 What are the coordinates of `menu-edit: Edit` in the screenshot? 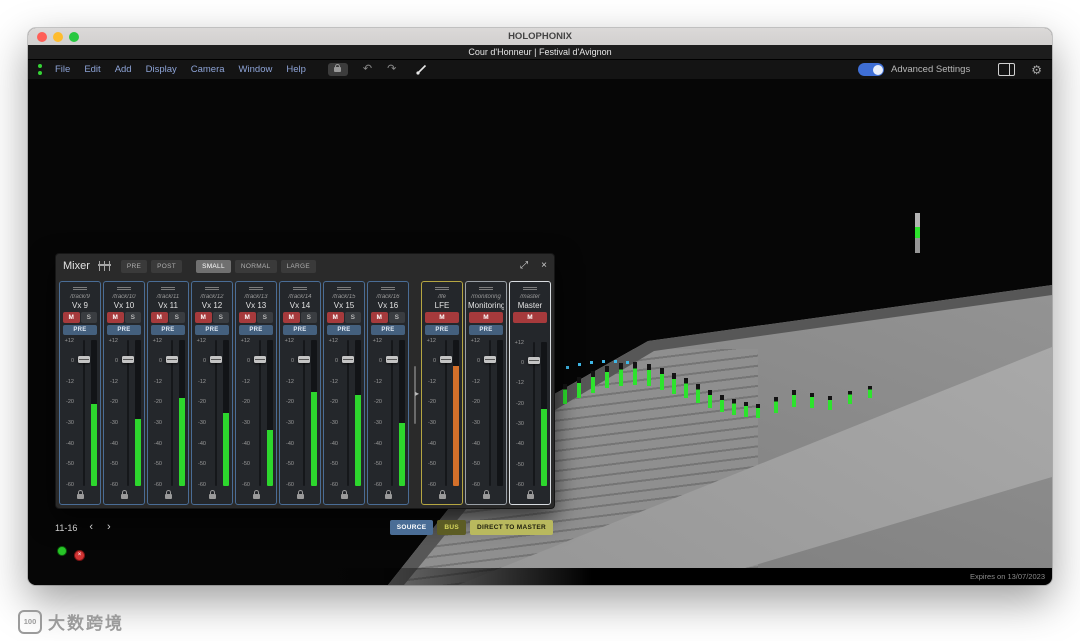 It's located at (92, 69).